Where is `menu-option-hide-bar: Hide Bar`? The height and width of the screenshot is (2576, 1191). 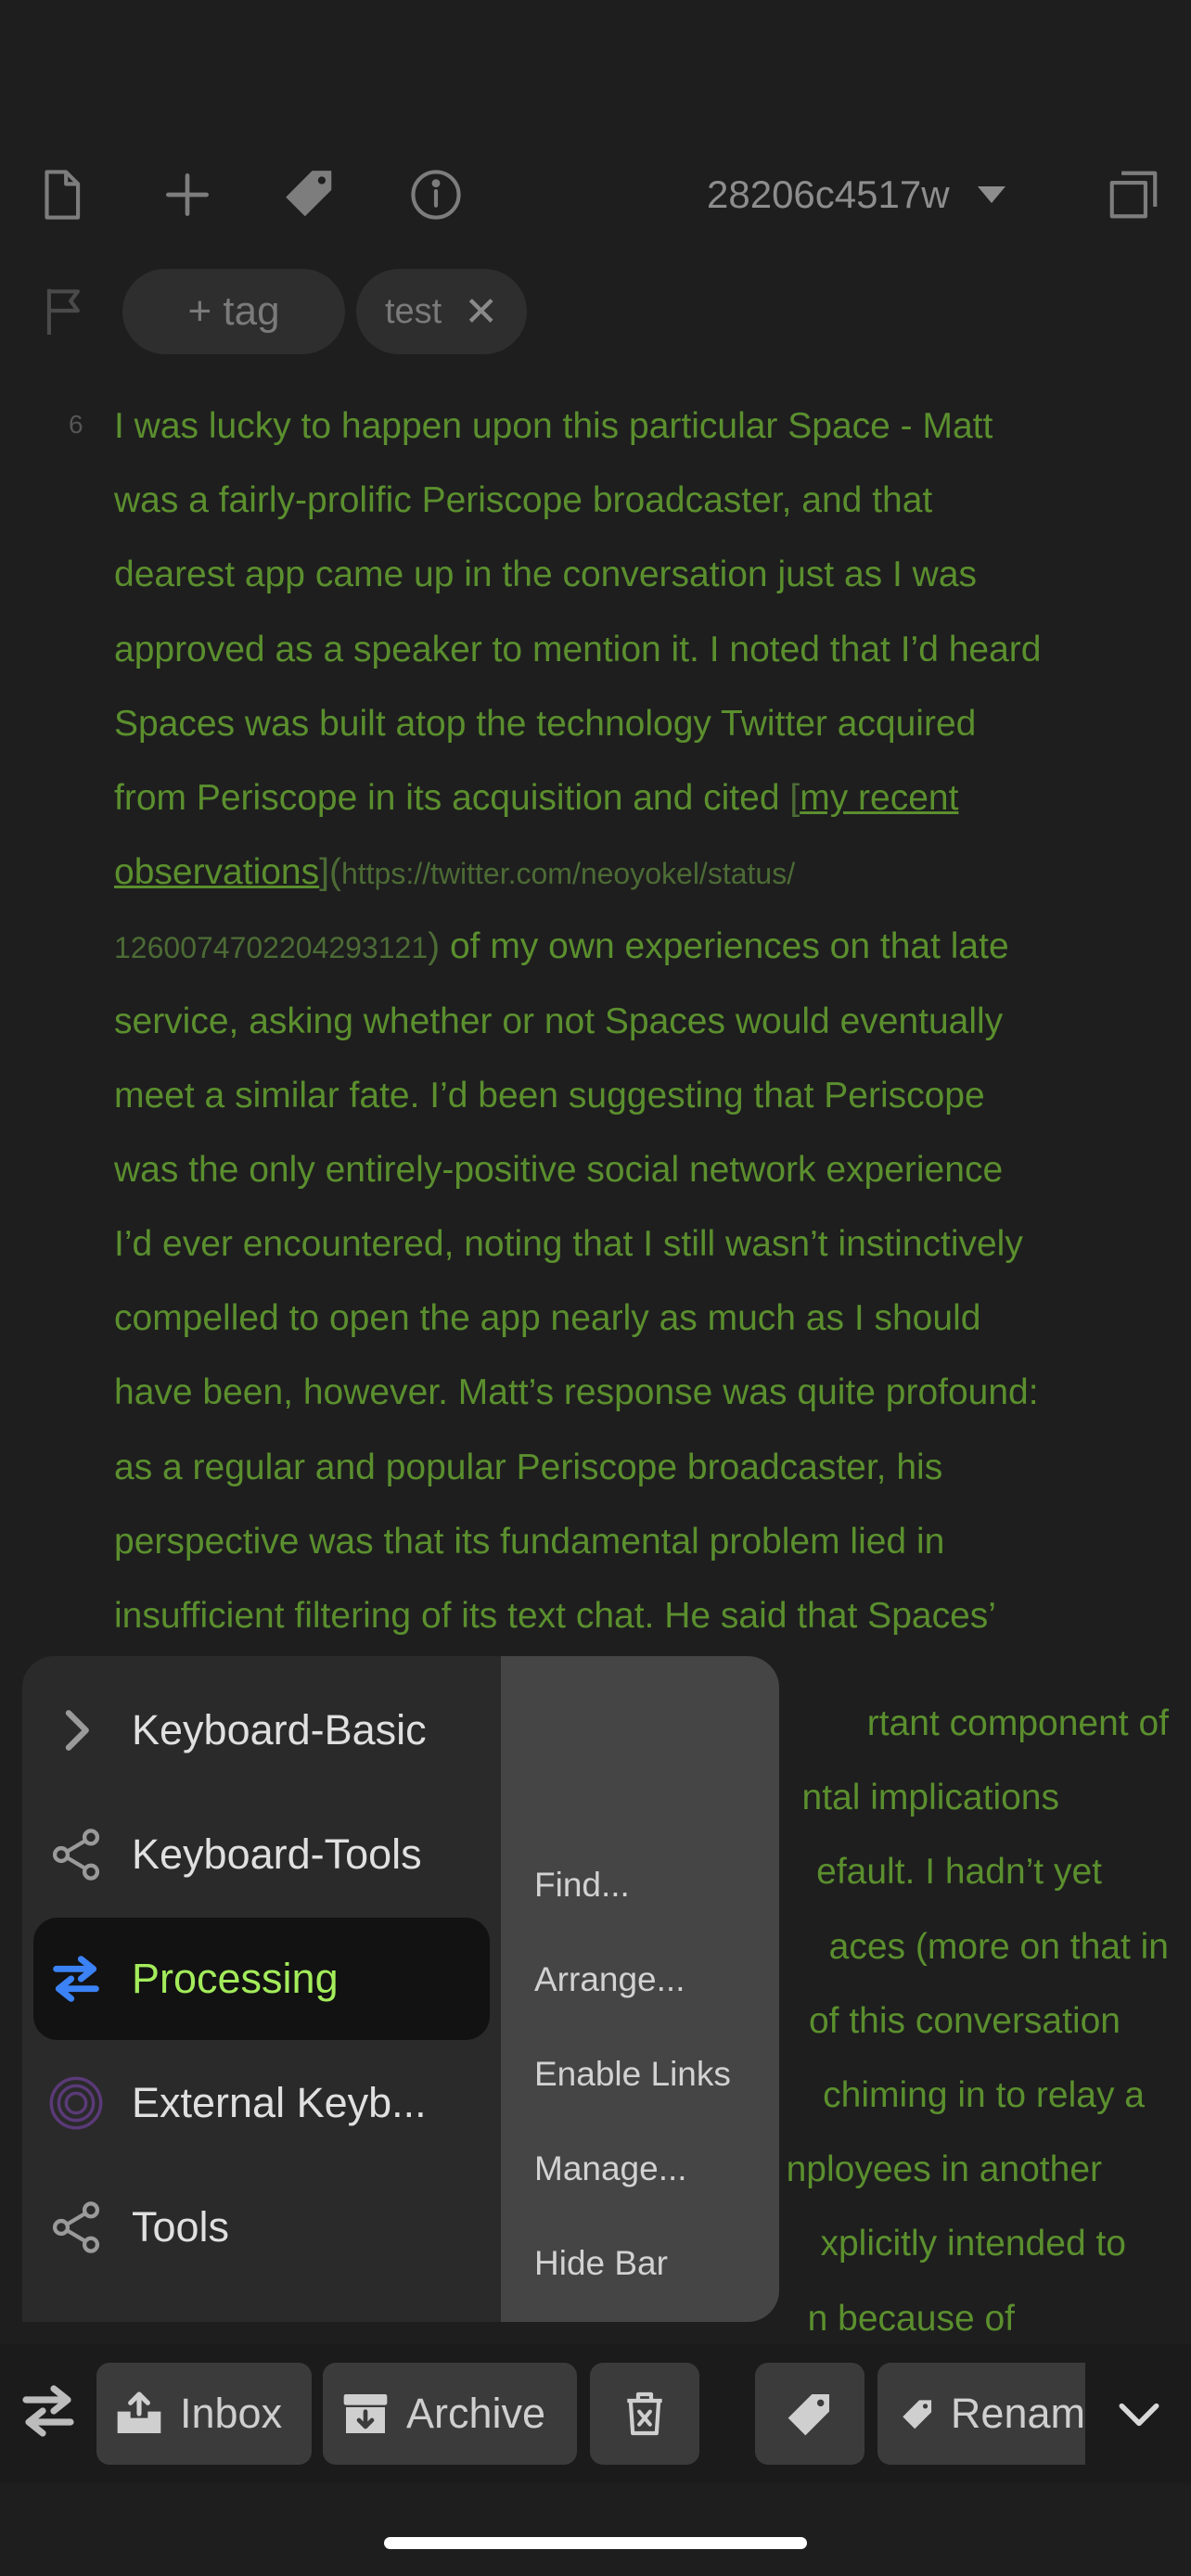 menu-option-hide-bar: Hide Bar is located at coordinates (601, 2263).